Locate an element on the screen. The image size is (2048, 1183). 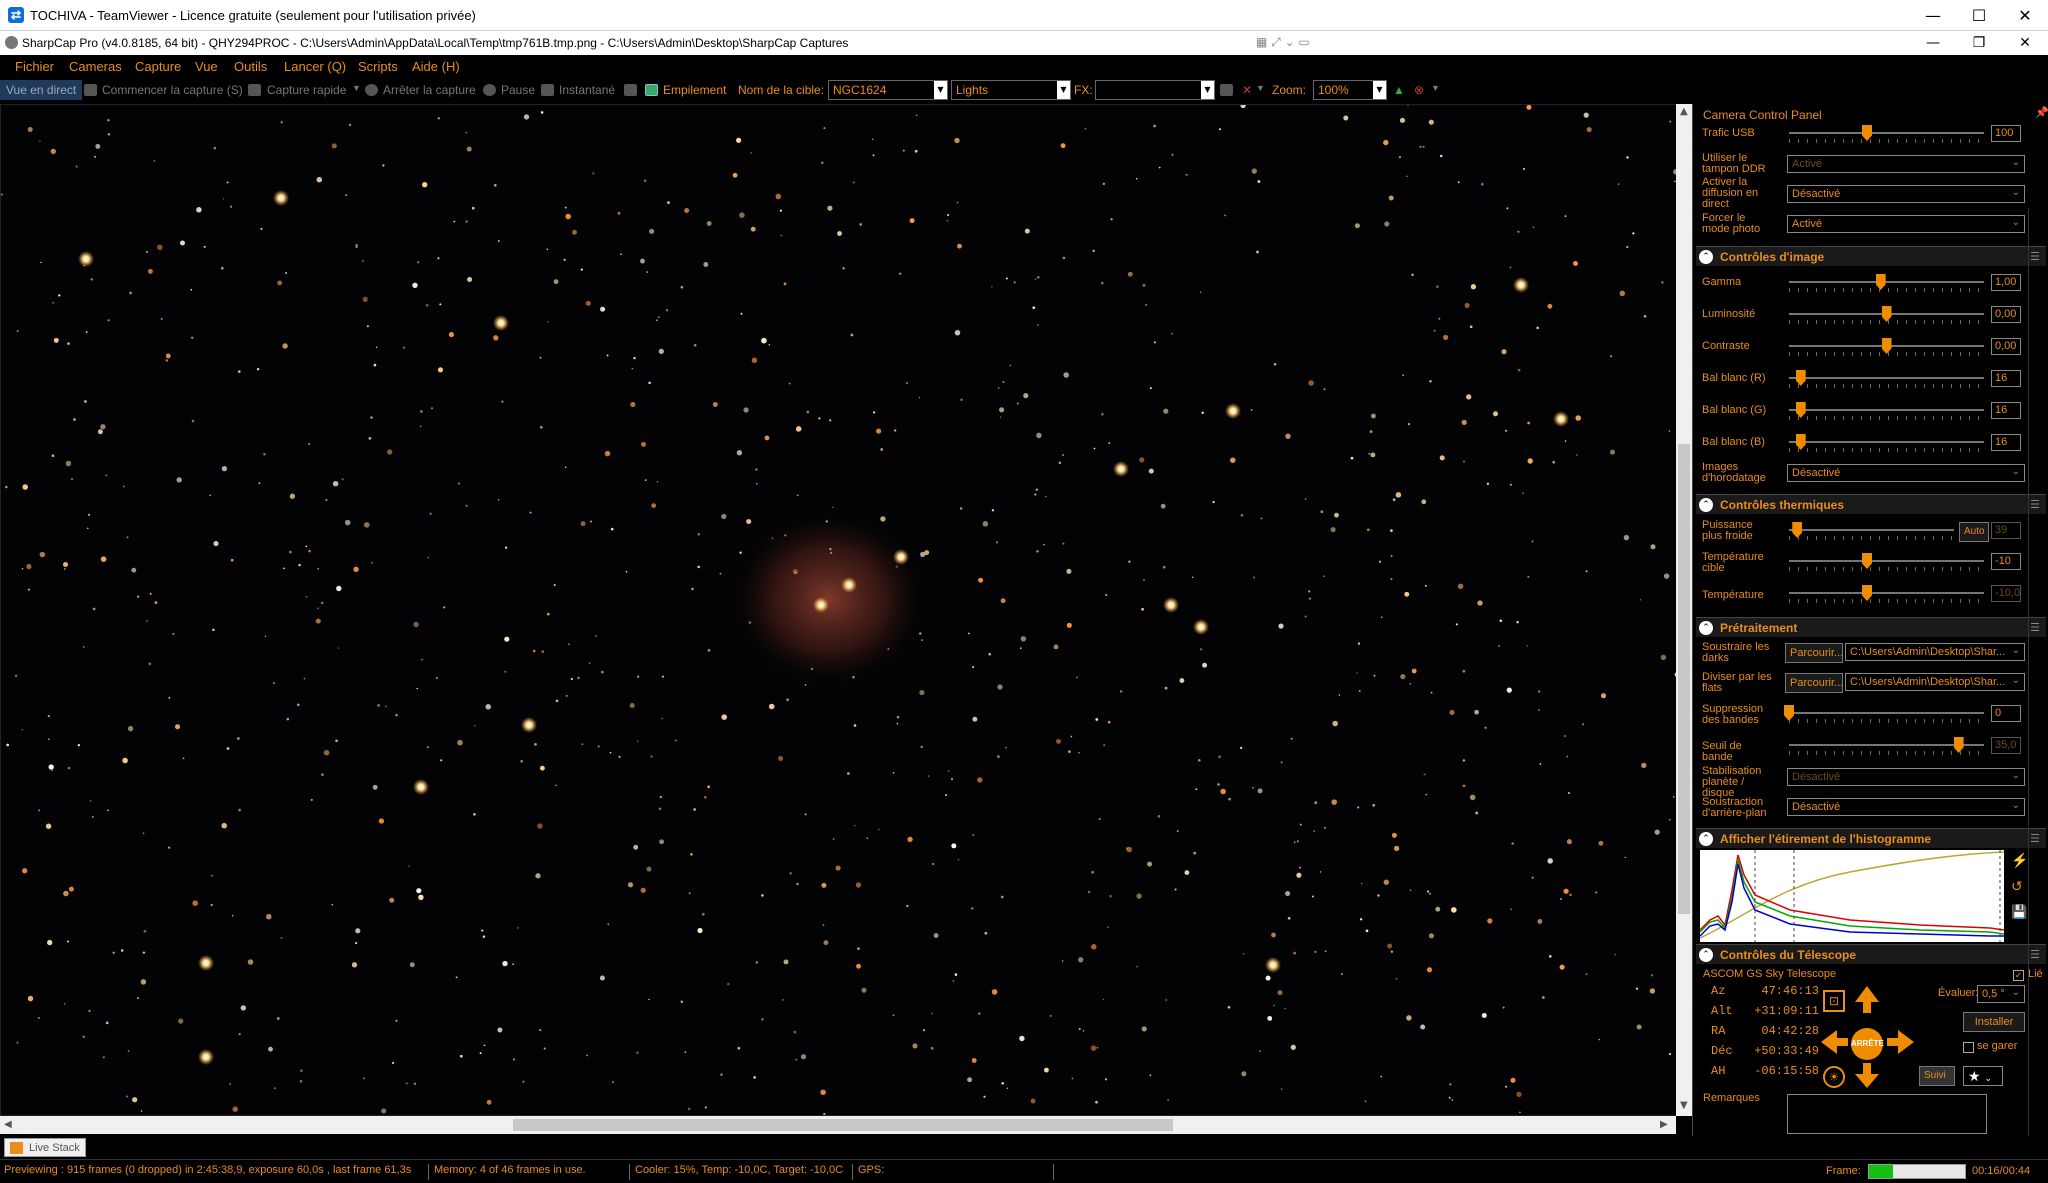
notes-textarea is located at coordinates (1887, 1114).